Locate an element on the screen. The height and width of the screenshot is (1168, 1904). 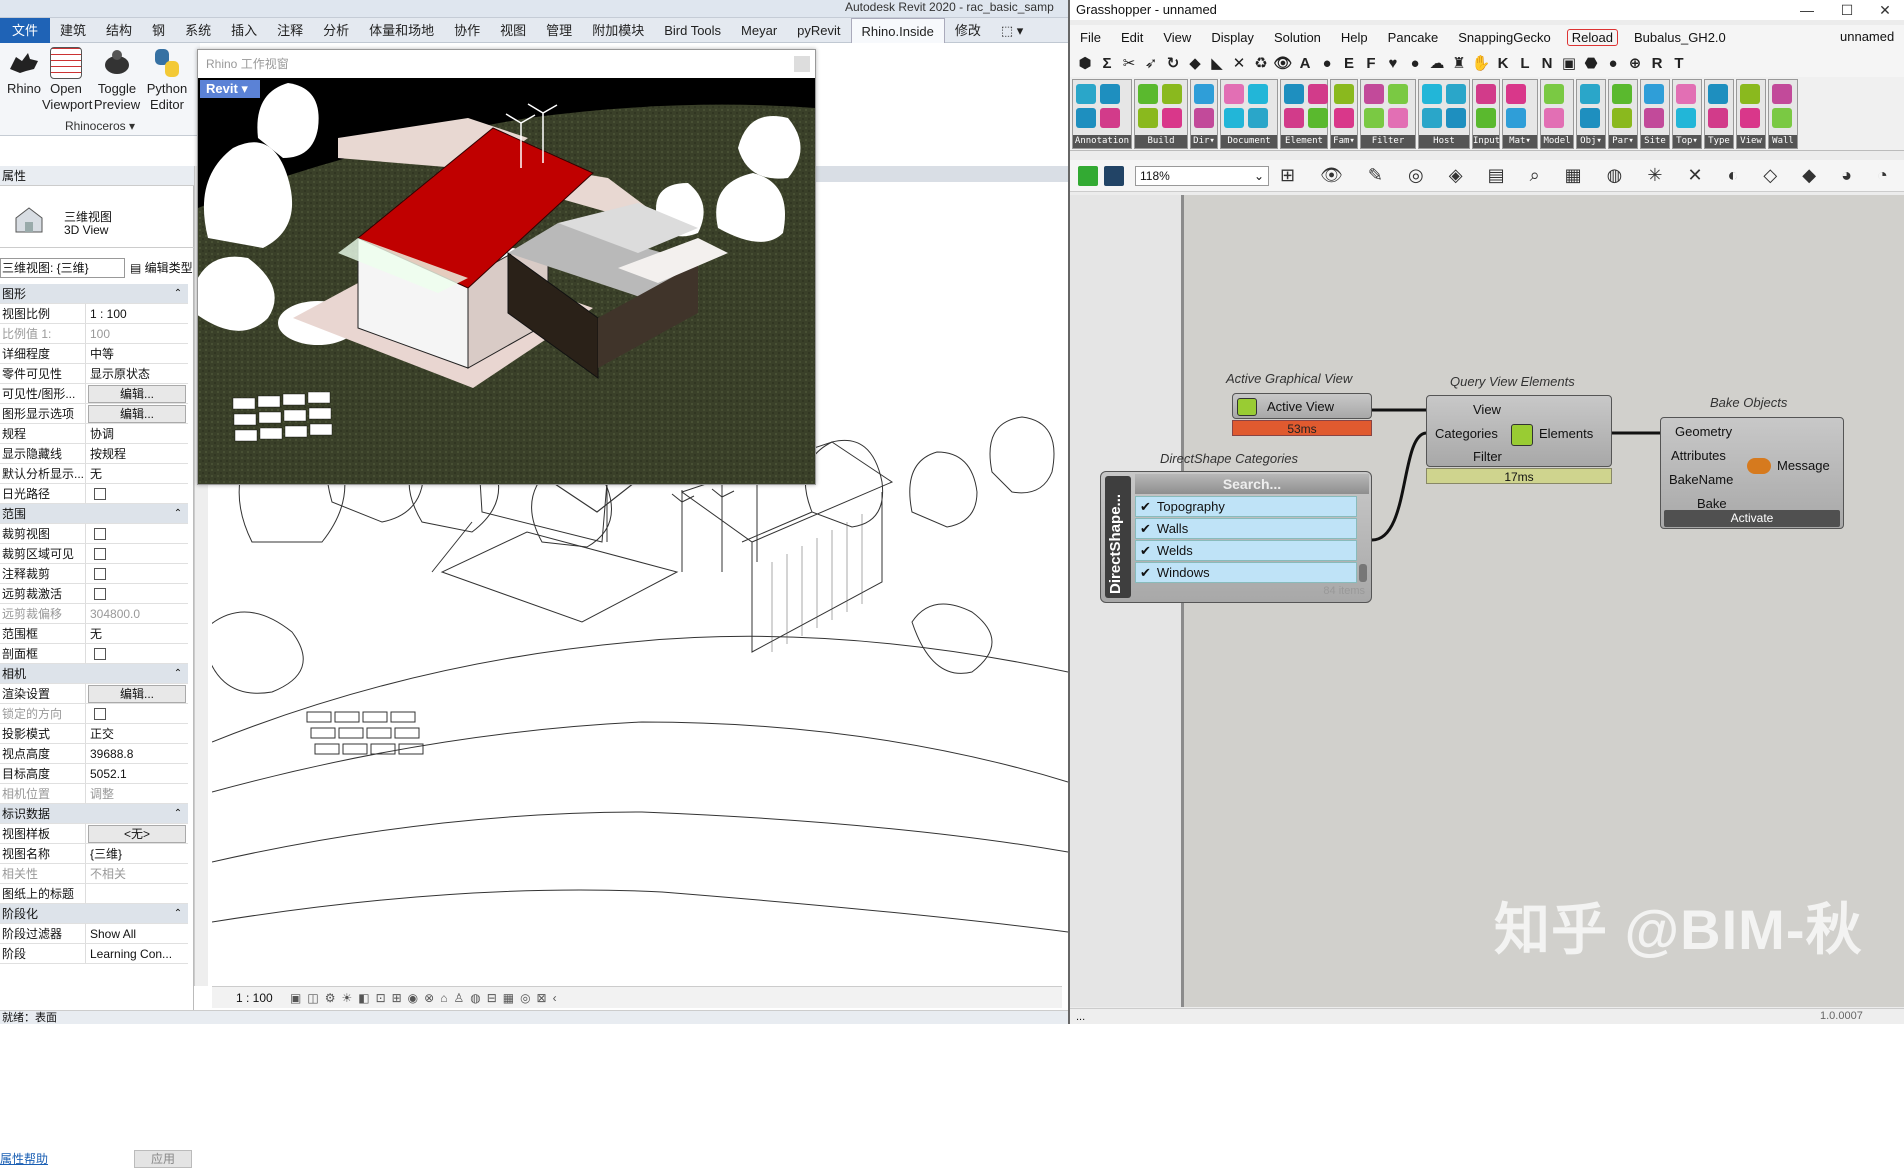
property-value is located at coordinates (137, 893).